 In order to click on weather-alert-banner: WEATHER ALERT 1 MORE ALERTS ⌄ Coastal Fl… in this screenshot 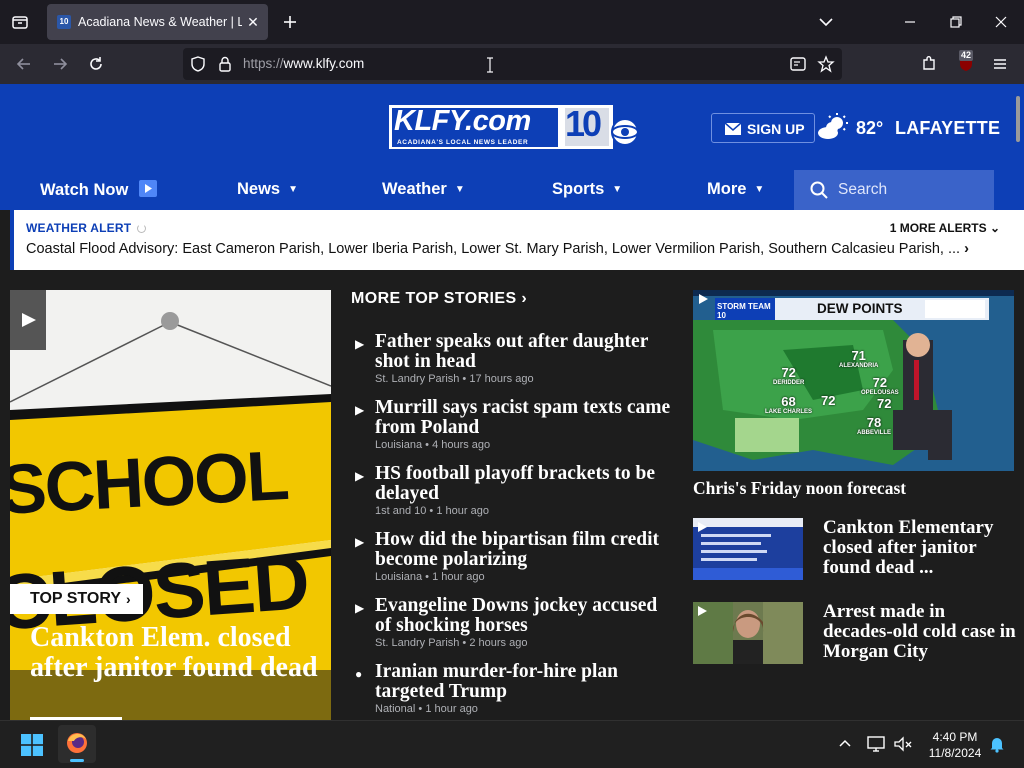, I will do `click(517, 240)`.